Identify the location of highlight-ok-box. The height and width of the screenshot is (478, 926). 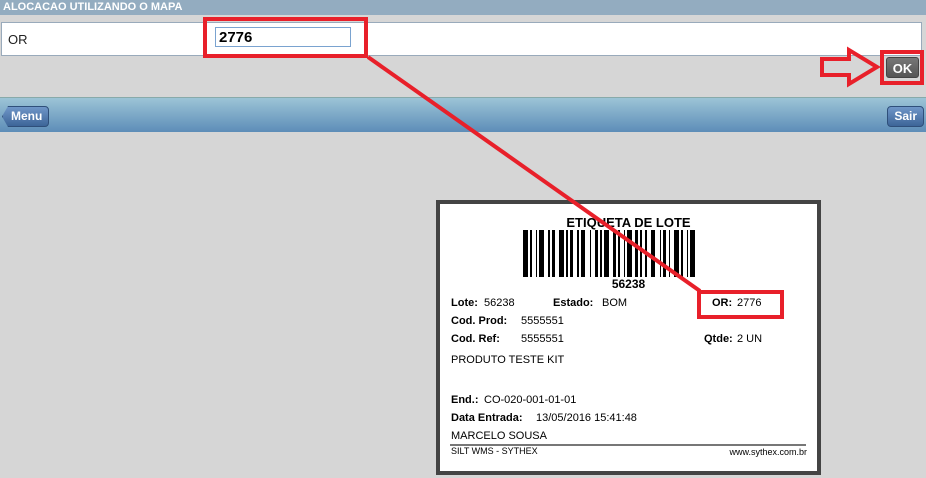
(902, 67).